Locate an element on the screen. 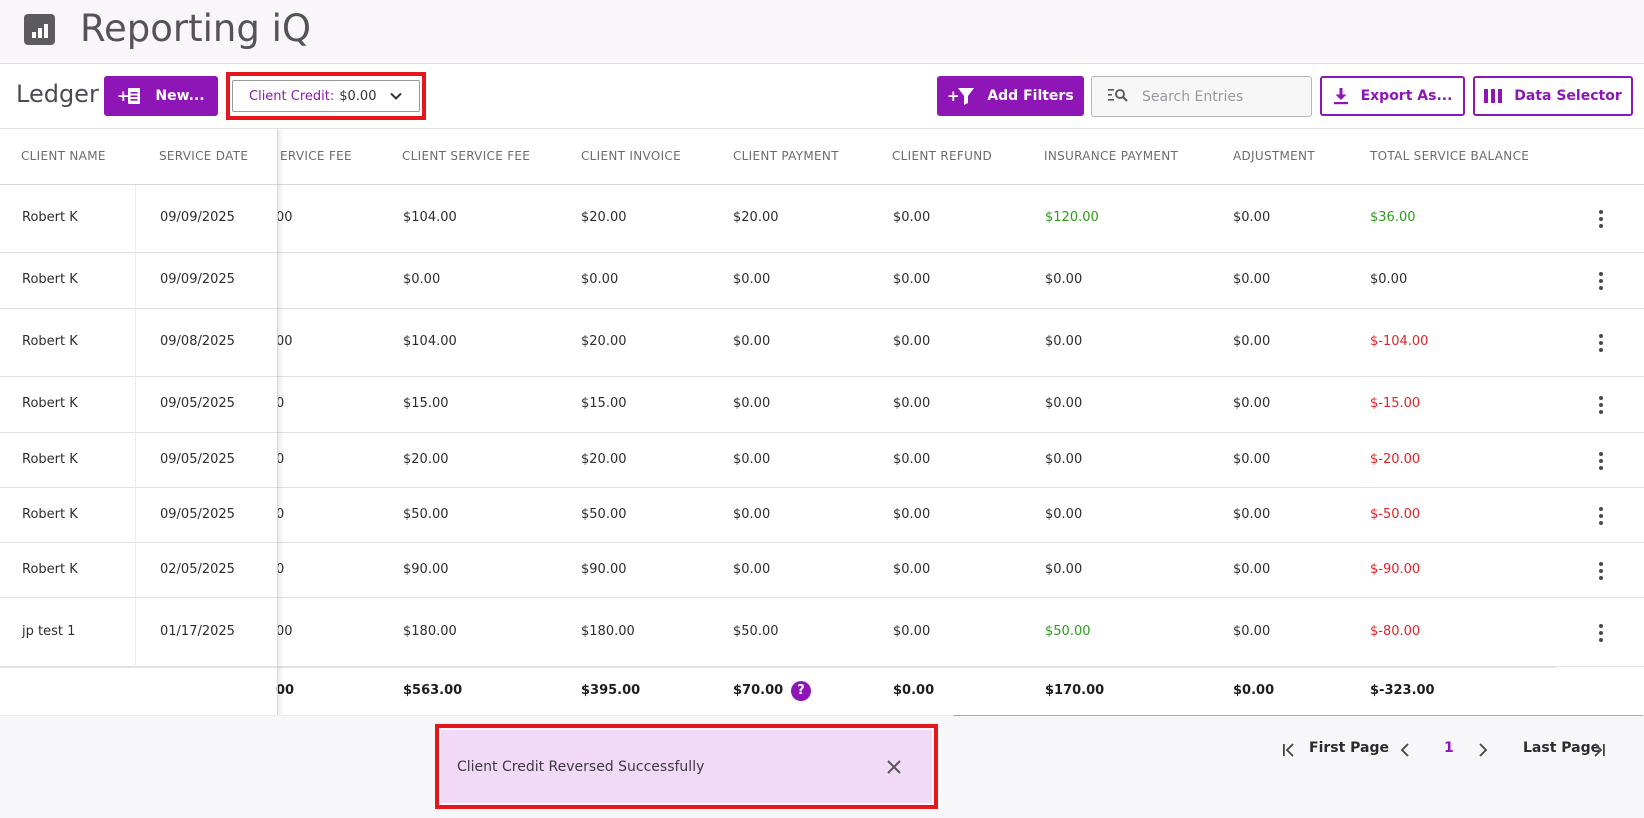 The height and width of the screenshot is (818, 1644). search-input is located at coordinates (1217, 96).